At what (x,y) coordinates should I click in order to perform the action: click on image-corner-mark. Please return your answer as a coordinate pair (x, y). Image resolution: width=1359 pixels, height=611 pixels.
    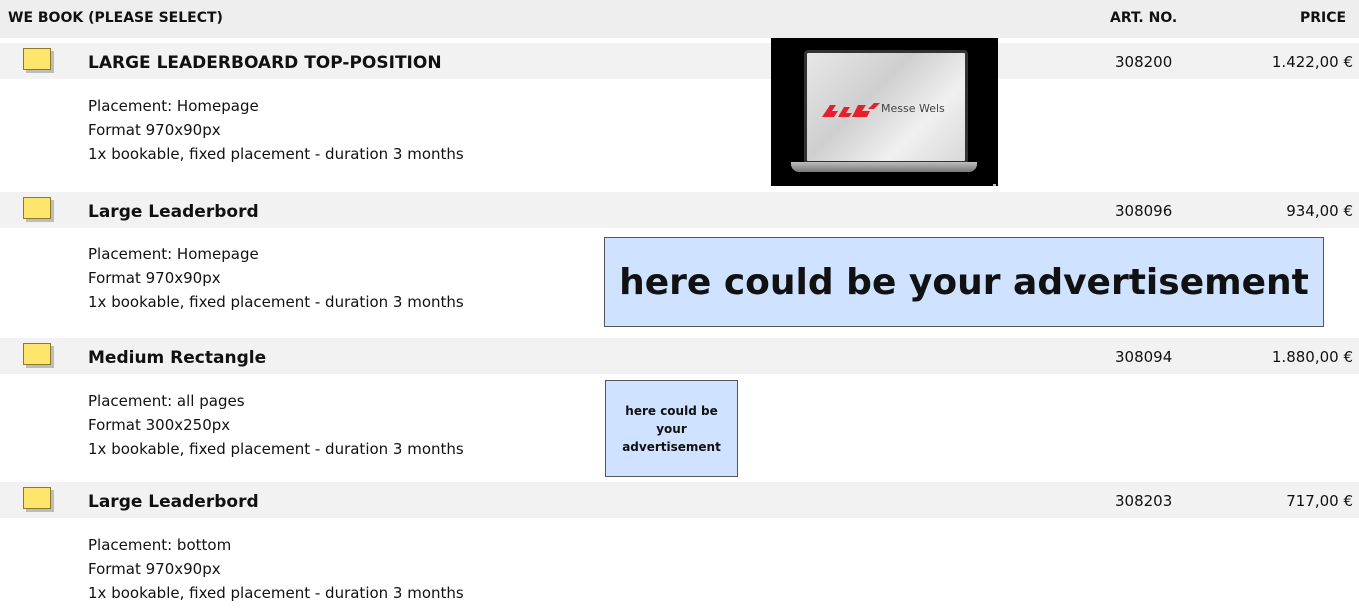
    Looking at the image, I should click on (994, 185).